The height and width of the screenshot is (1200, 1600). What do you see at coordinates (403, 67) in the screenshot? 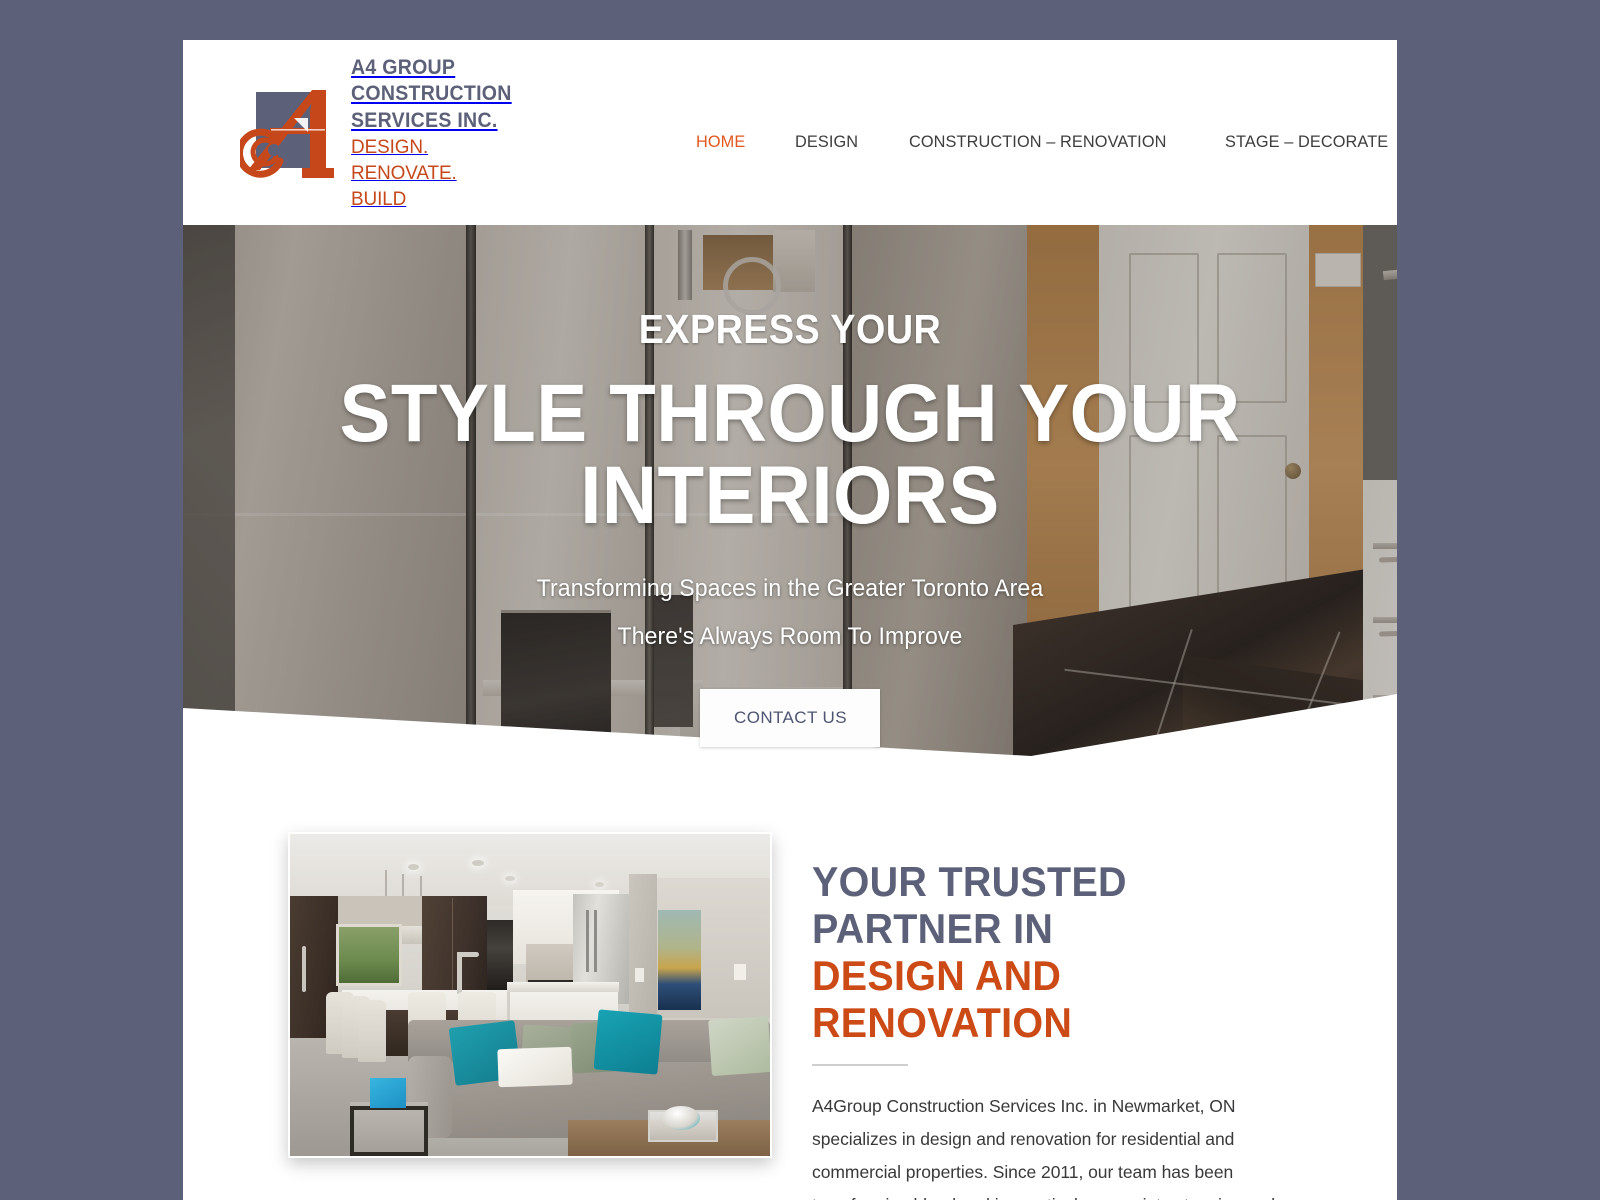
I see `brand-line-1: A4 GROUP` at bounding box center [403, 67].